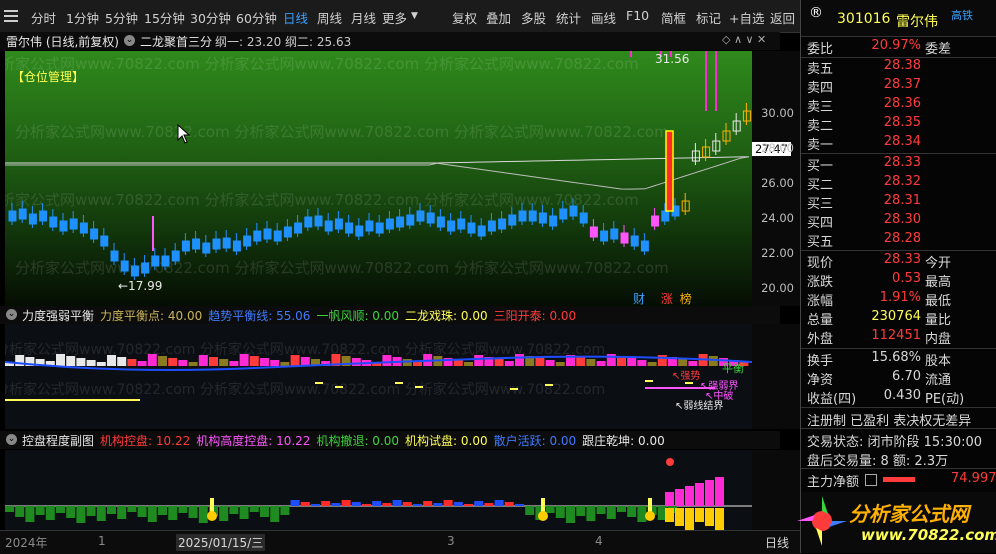  I want to click on site-logo: 分析家公式网 www.70822.com, so click(896, 522).